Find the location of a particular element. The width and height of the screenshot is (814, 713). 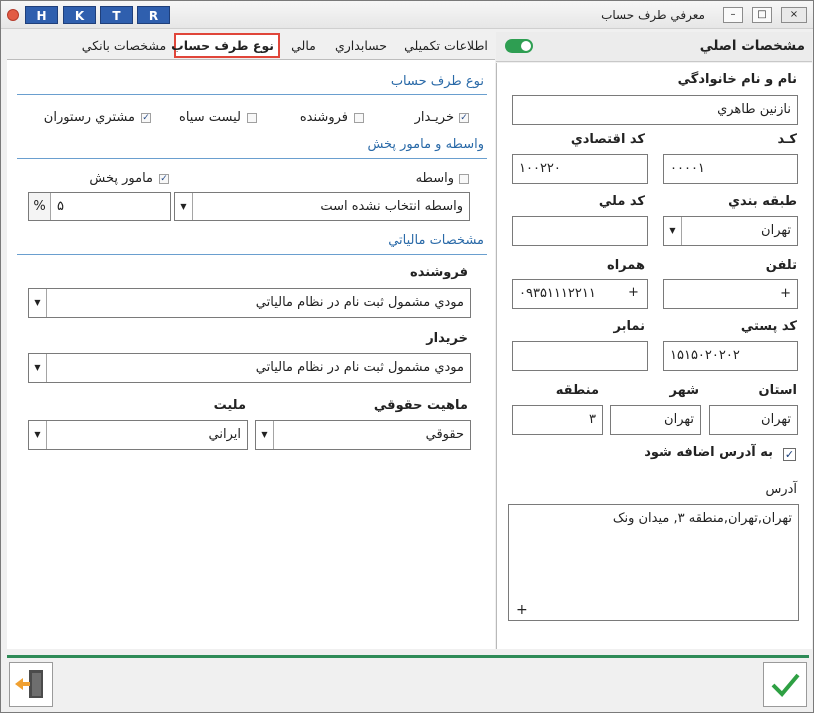

postal-code-label: كد پستي is located at coordinates (768, 326).